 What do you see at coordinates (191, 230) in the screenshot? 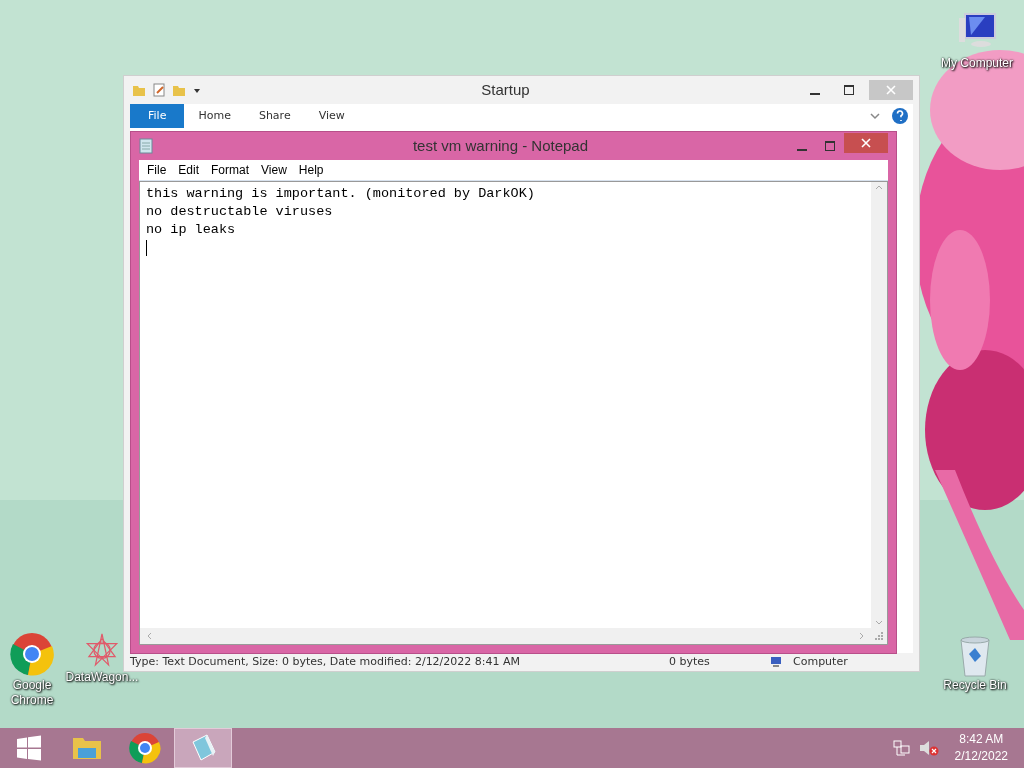
I see `text-line: no ip leaks` at bounding box center [191, 230].